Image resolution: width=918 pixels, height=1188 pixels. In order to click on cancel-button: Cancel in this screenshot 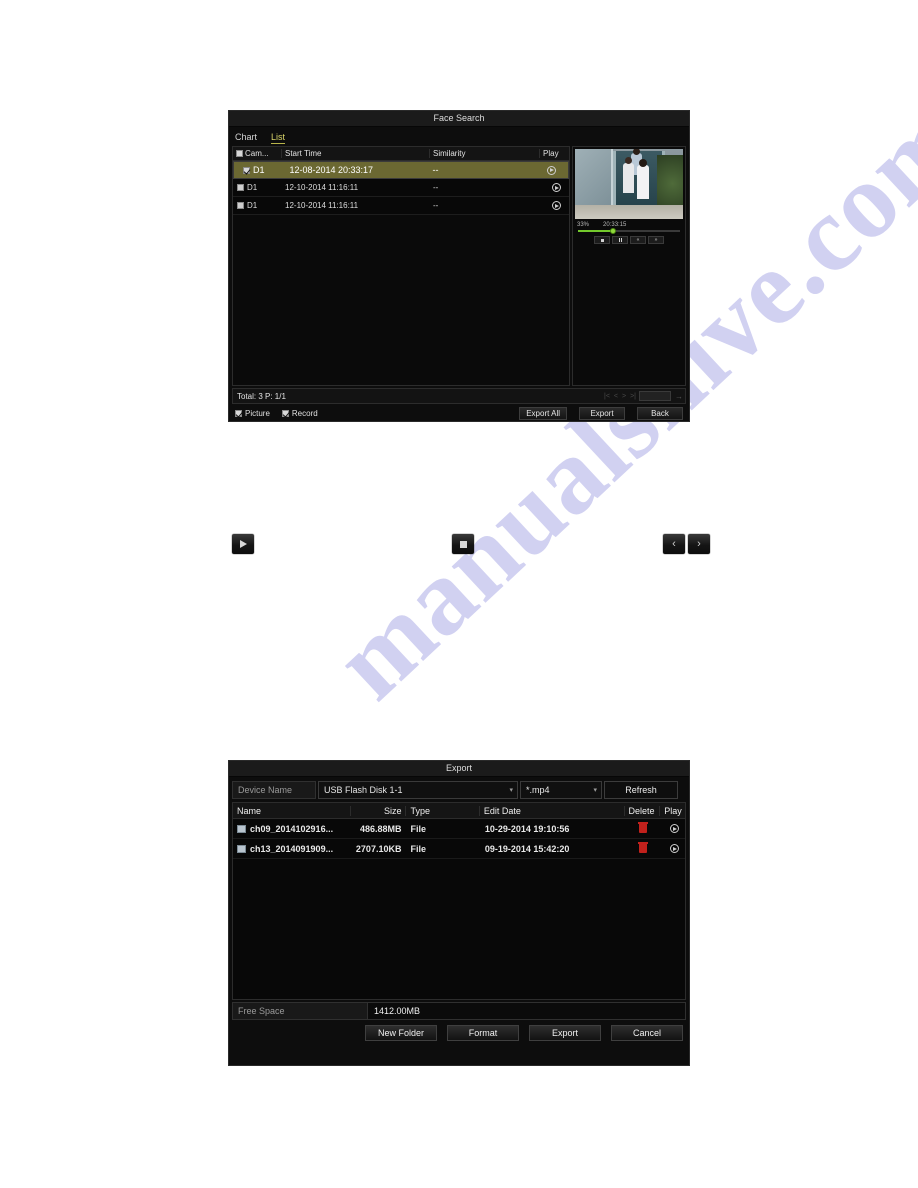, I will do `click(647, 1033)`.